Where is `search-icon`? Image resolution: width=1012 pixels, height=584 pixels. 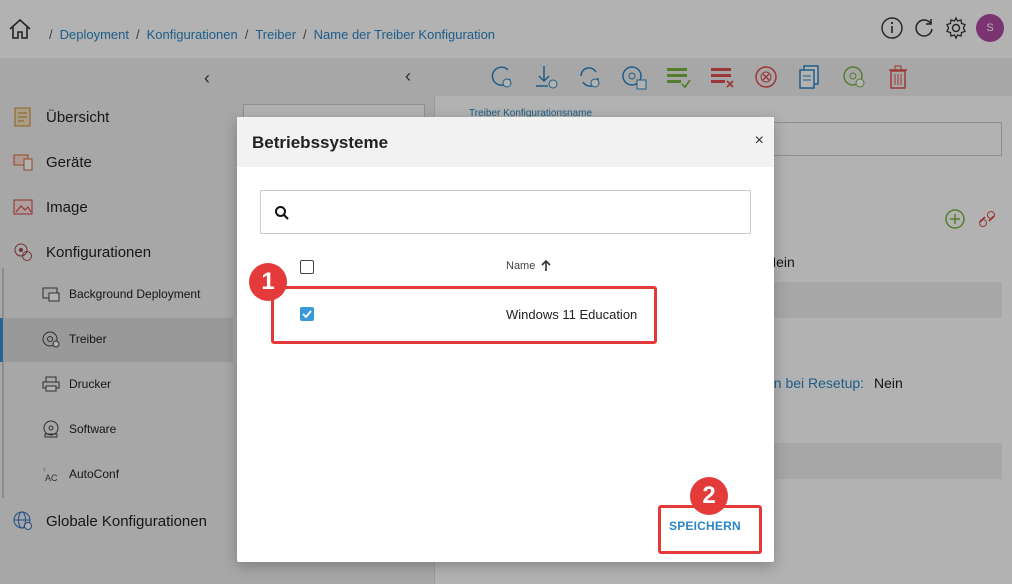
search-icon is located at coordinates (282, 213).